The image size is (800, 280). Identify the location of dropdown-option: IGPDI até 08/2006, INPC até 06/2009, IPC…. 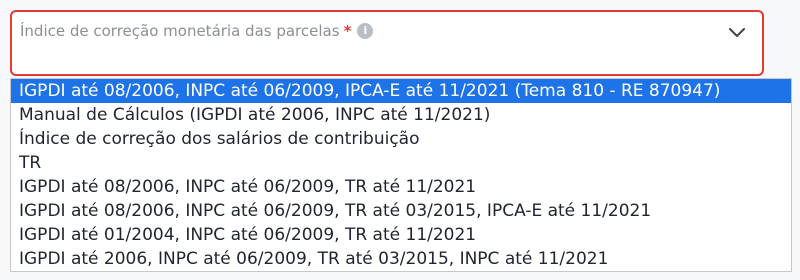
(401, 91).